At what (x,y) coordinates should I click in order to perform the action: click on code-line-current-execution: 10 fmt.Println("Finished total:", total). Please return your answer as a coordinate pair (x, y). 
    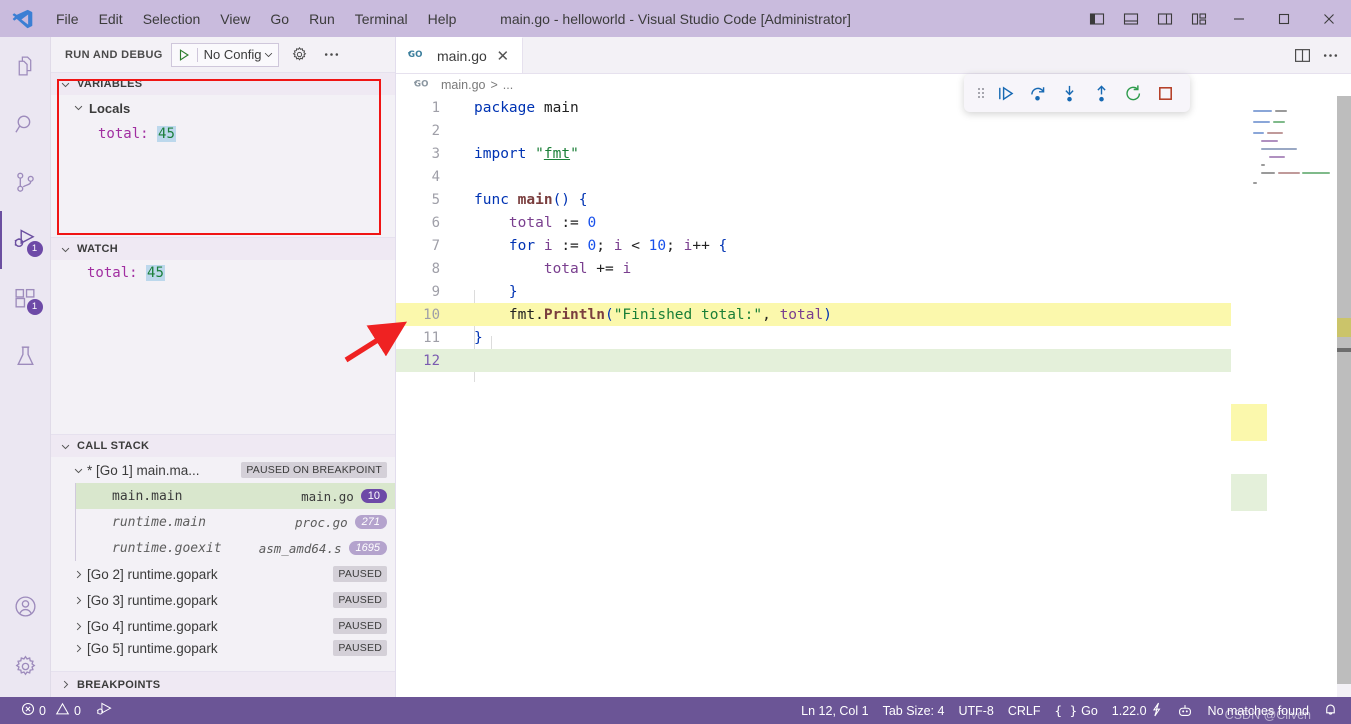
    Looking at the image, I should click on (873, 314).